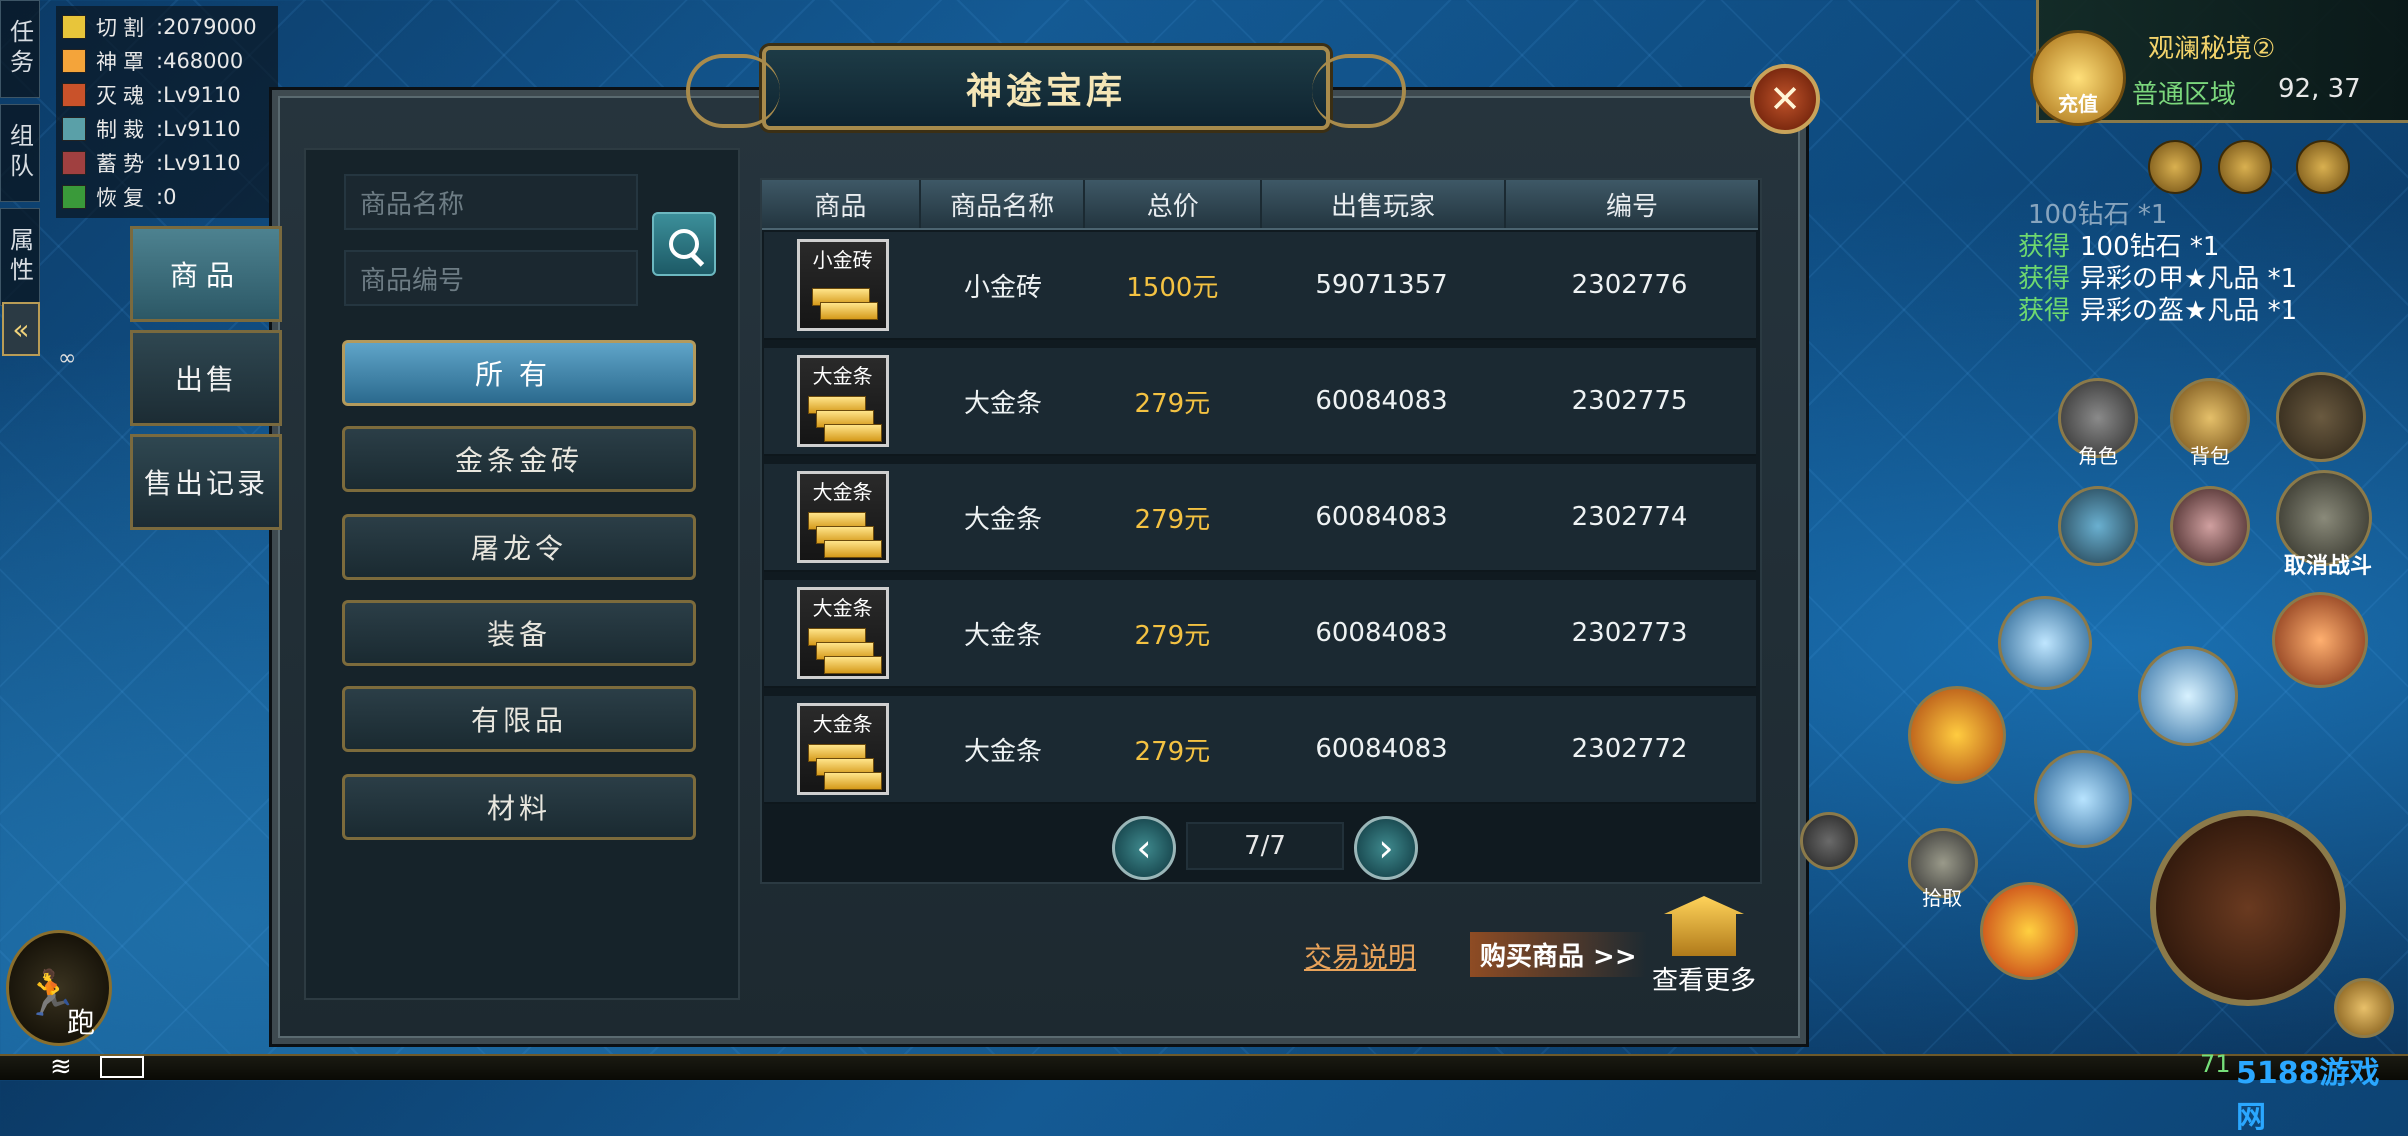 The width and height of the screenshot is (2408, 1136). I want to click on table-row: 大金条 大金条 279元 60084083 2302773, so click(1260, 634).